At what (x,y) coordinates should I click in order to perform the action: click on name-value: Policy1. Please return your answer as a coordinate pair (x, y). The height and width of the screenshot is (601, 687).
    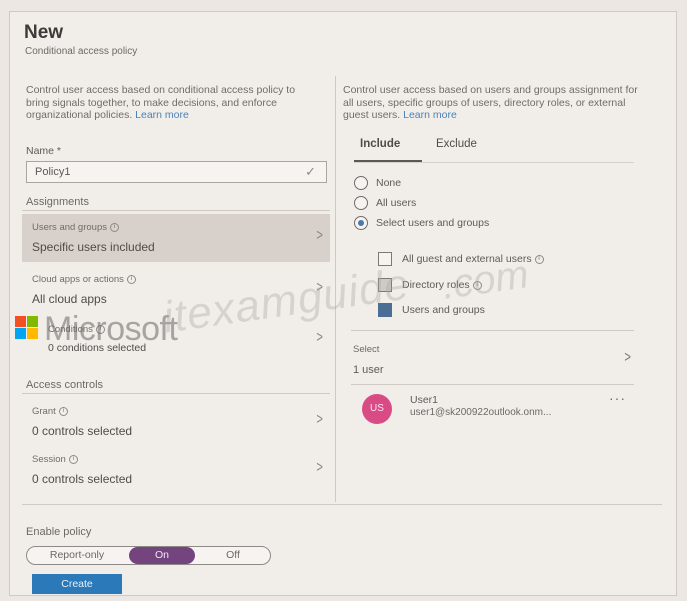
    Looking at the image, I should click on (53, 172).